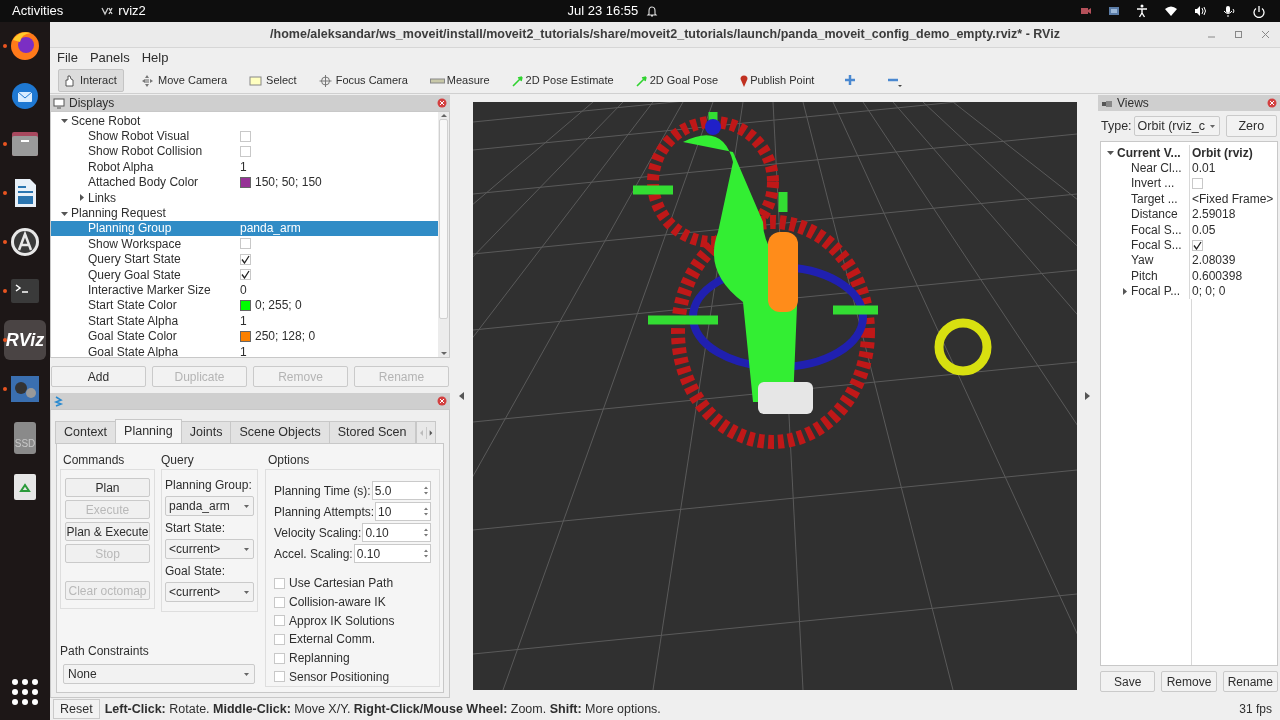 The height and width of the screenshot is (720, 1280). I want to click on view-property-row: Focal P... 0; 0; 0, so click(1189, 291).